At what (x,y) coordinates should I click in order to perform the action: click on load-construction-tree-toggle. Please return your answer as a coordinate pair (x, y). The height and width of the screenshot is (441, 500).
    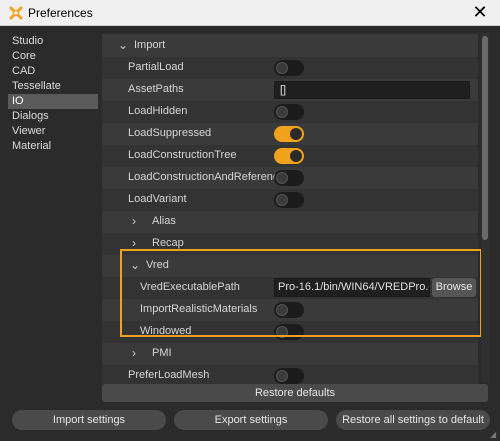
    Looking at the image, I should click on (289, 156).